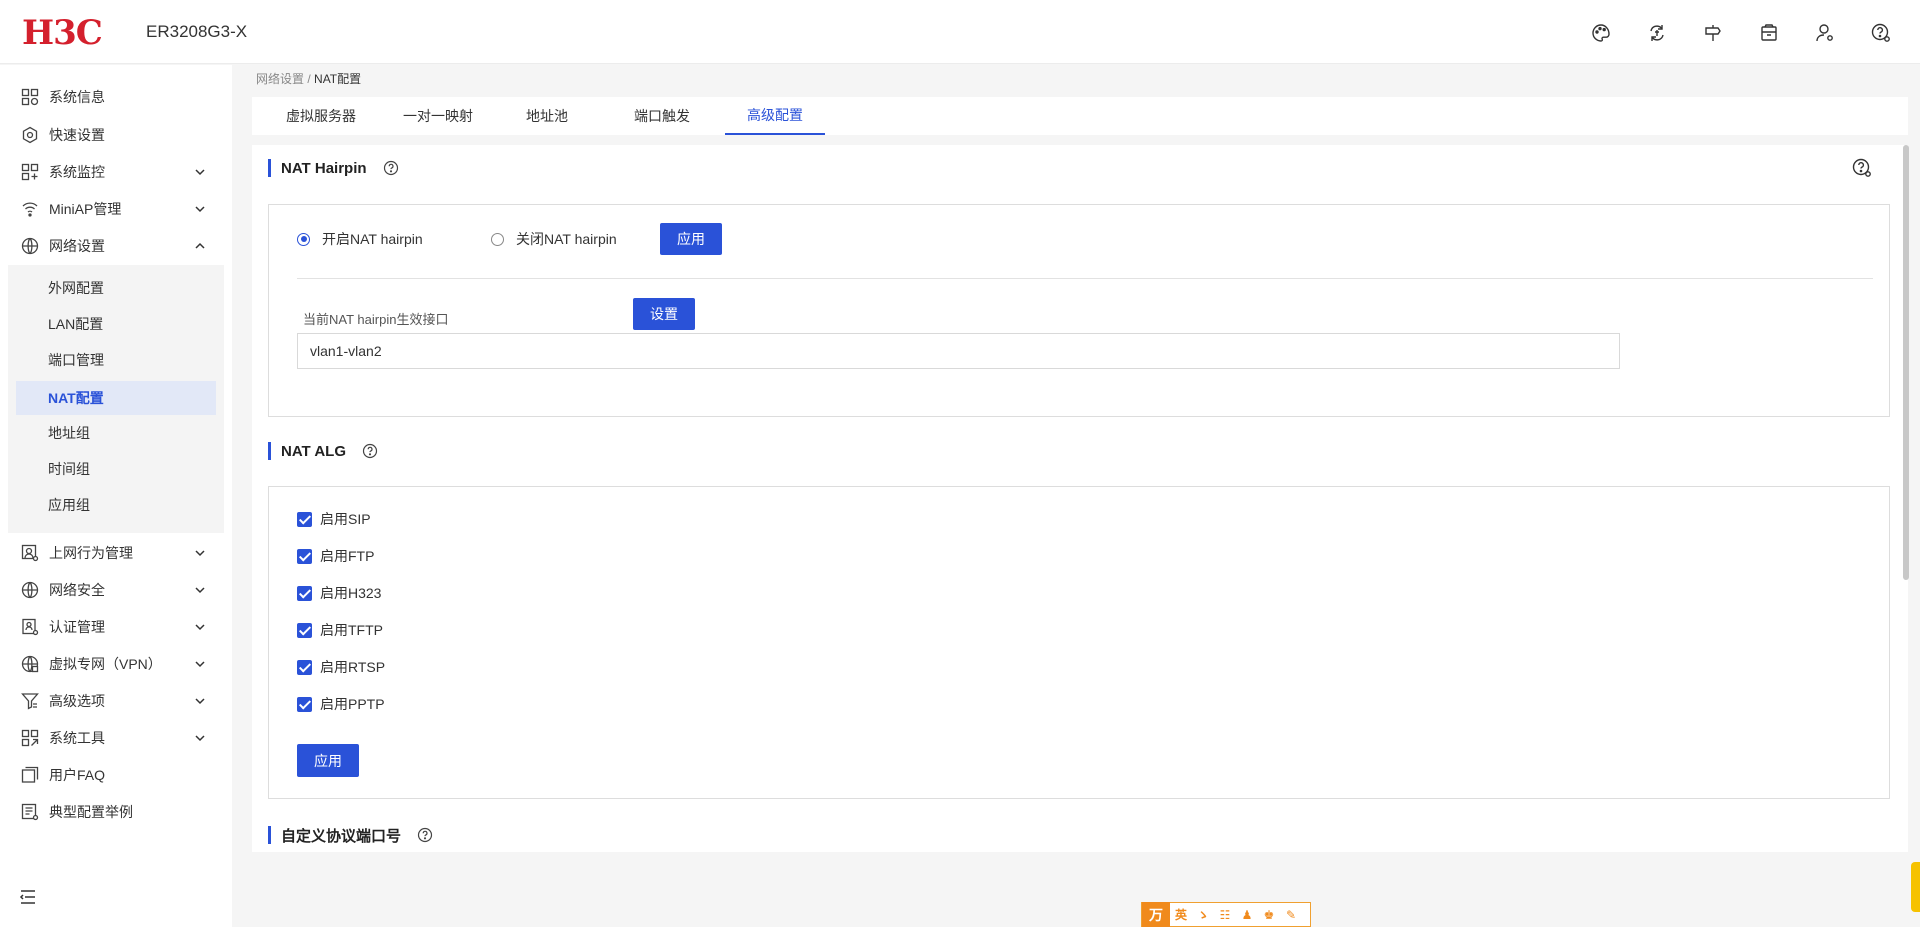 The image size is (1920, 927). I want to click on content-scrollbar, so click(1906, 362).